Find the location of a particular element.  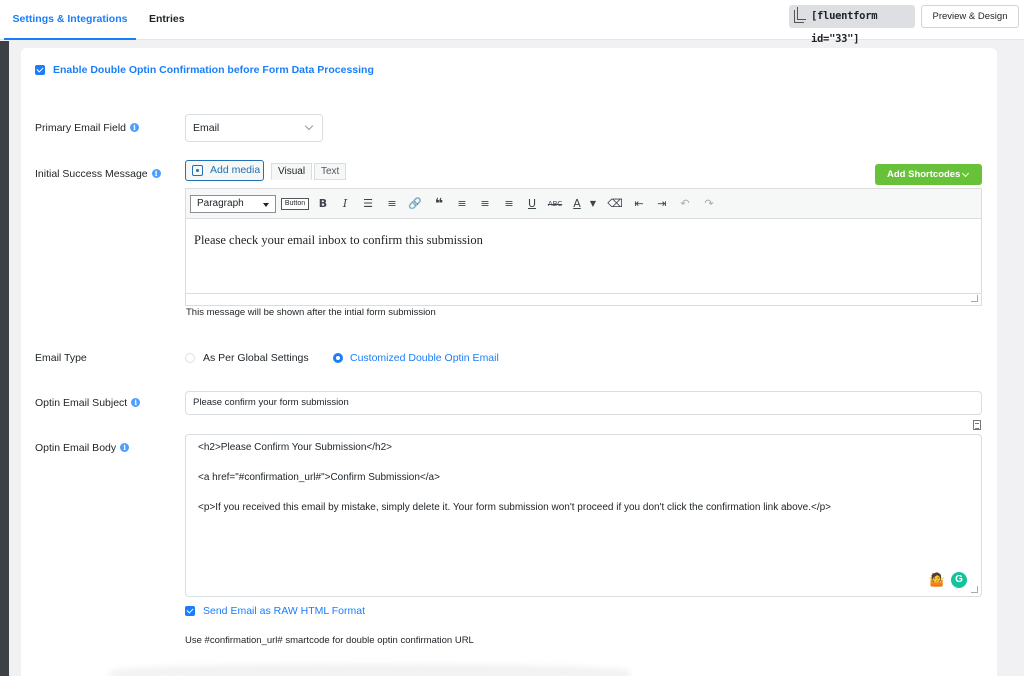

media-icon is located at coordinates (197, 170).